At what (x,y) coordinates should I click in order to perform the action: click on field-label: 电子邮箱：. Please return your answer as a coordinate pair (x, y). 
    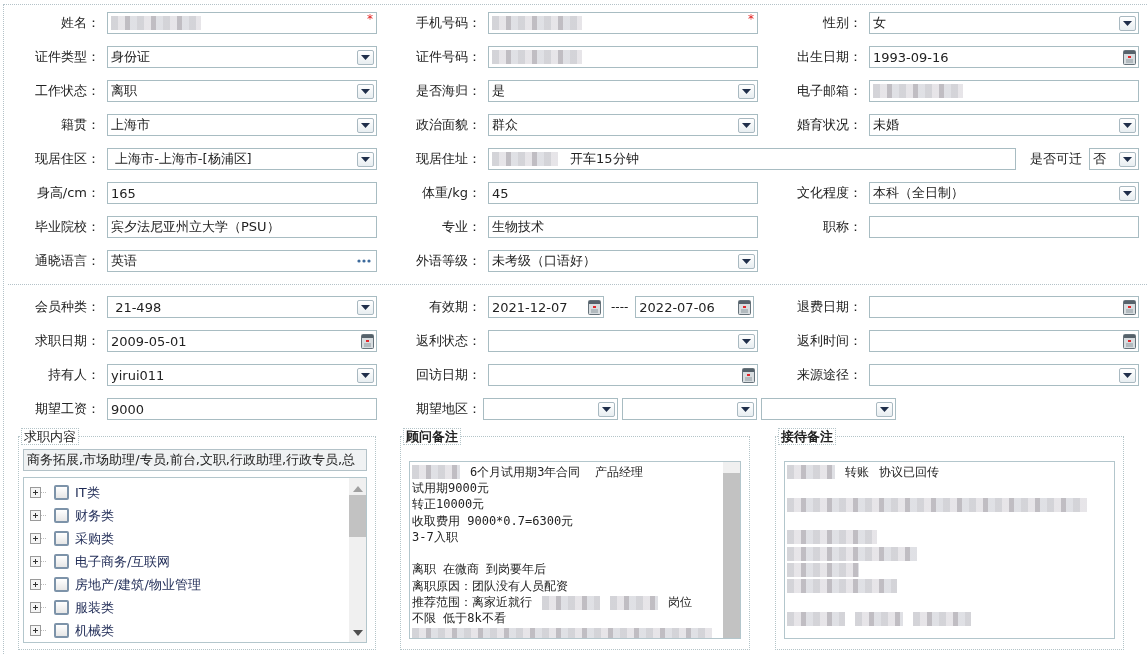
    Looking at the image, I should click on (829, 91).